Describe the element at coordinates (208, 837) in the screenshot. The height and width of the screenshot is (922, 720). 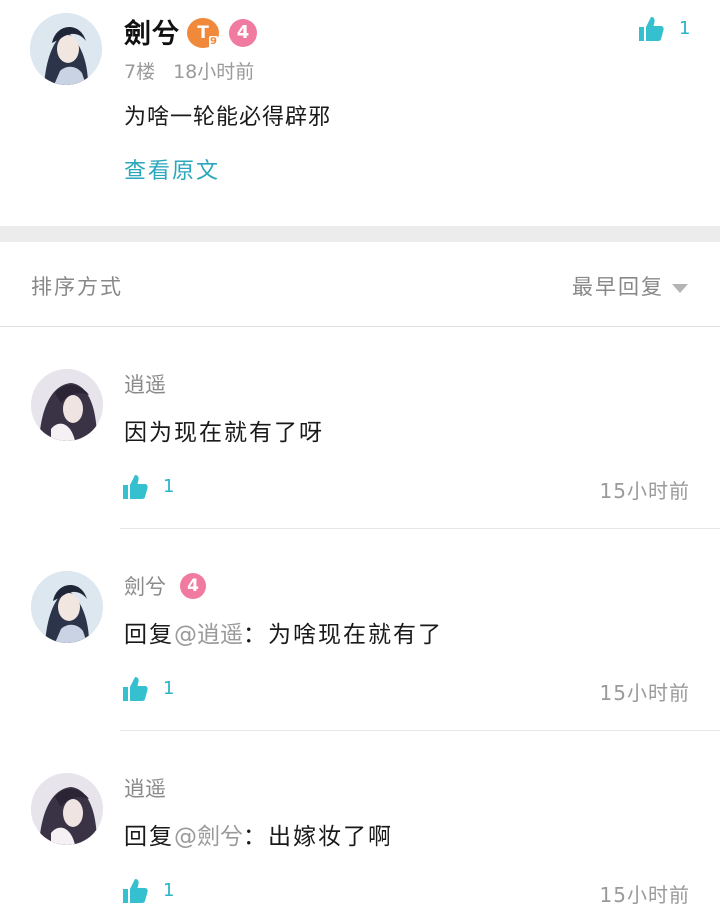
I see `mention-link: @劍兮` at that location.